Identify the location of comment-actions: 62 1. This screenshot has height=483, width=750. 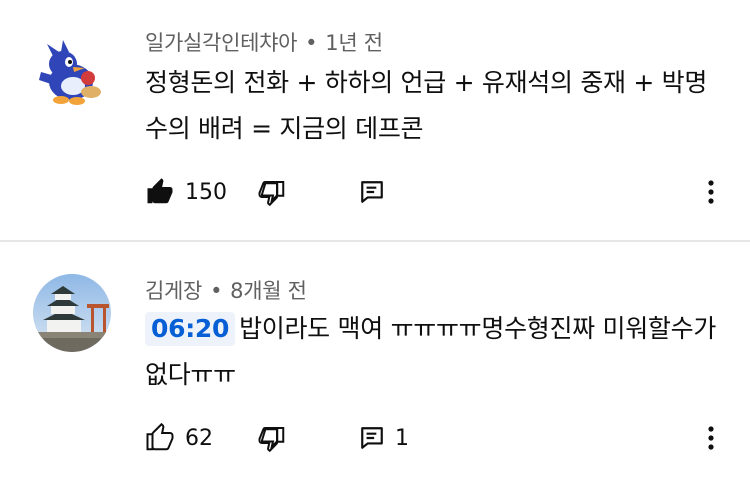
(435, 438).